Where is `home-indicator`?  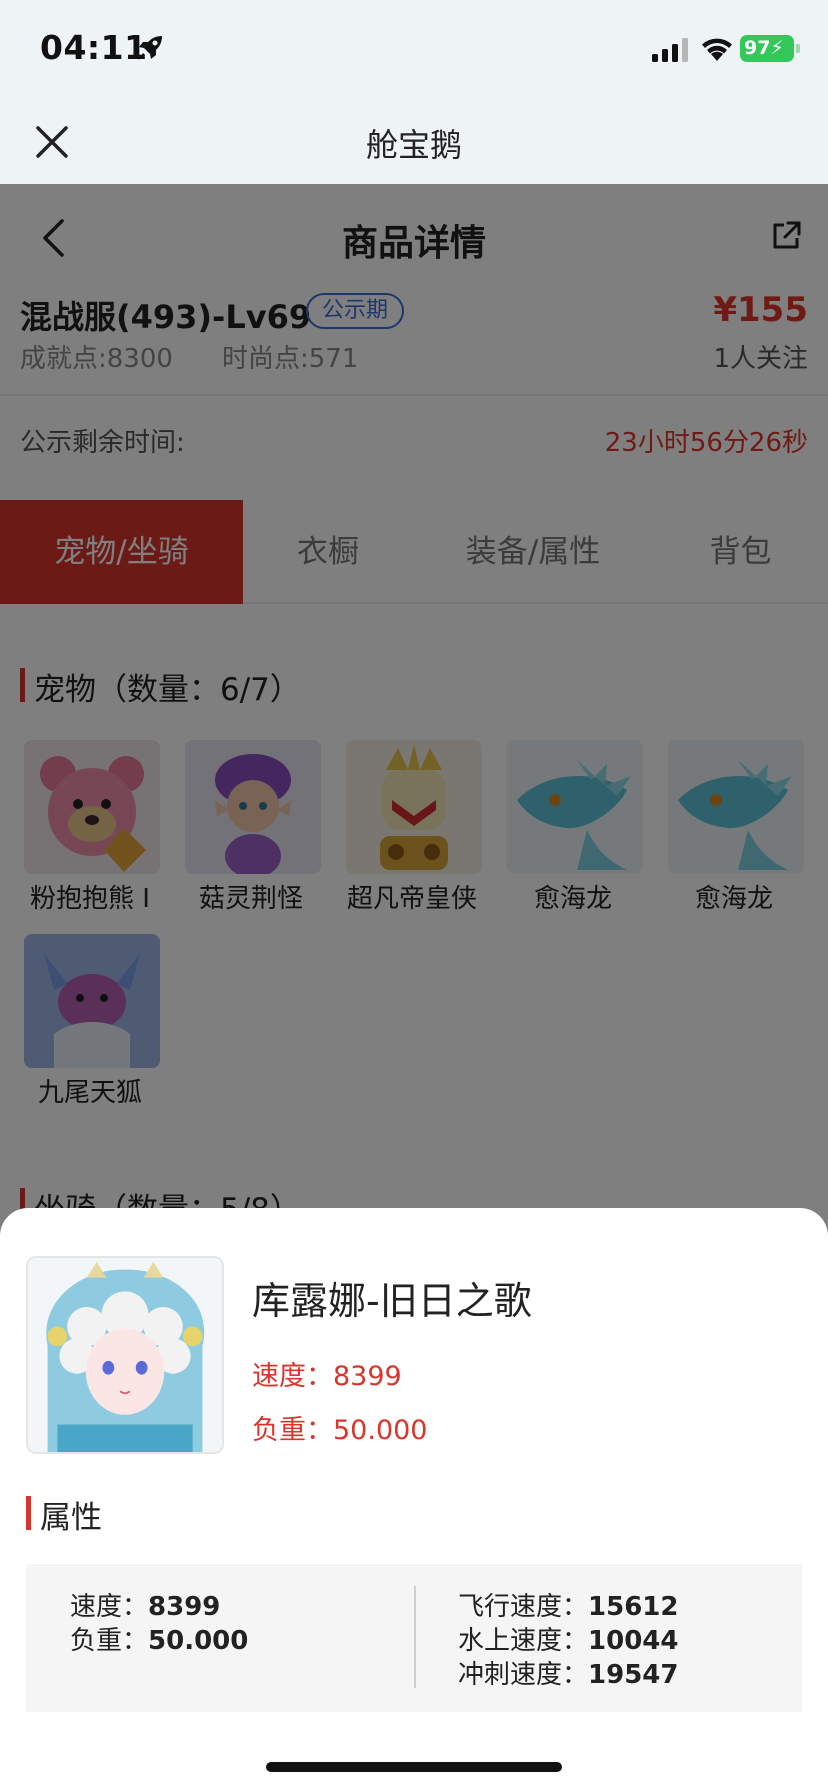
home-indicator is located at coordinates (414, 1767).